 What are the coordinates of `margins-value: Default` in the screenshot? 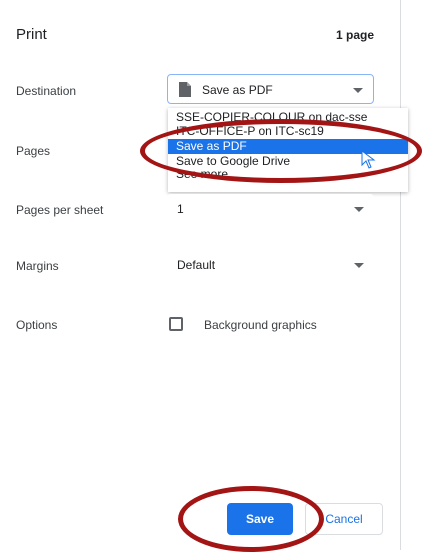 It's located at (196, 265).